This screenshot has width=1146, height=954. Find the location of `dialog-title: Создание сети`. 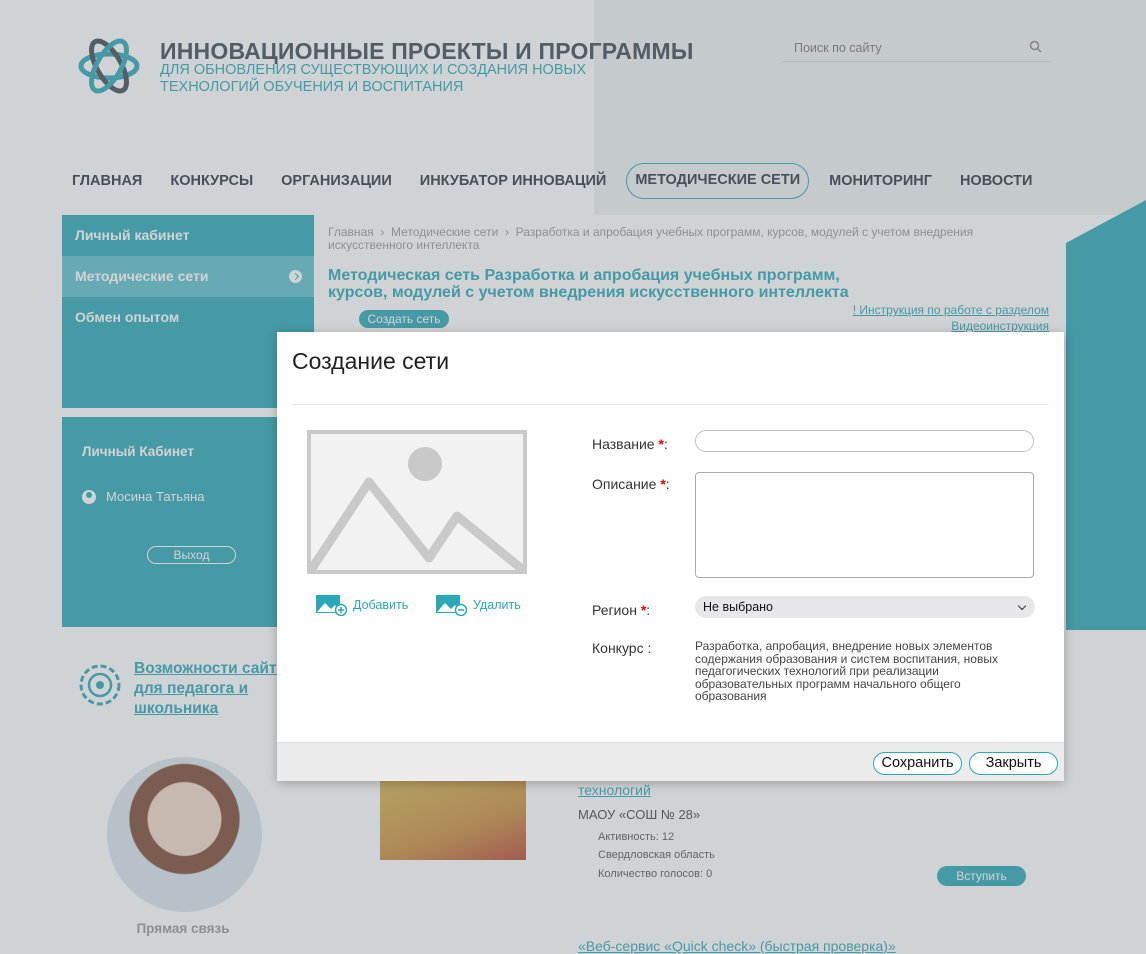

dialog-title: Создание сети is located at coordinates (371, 361).